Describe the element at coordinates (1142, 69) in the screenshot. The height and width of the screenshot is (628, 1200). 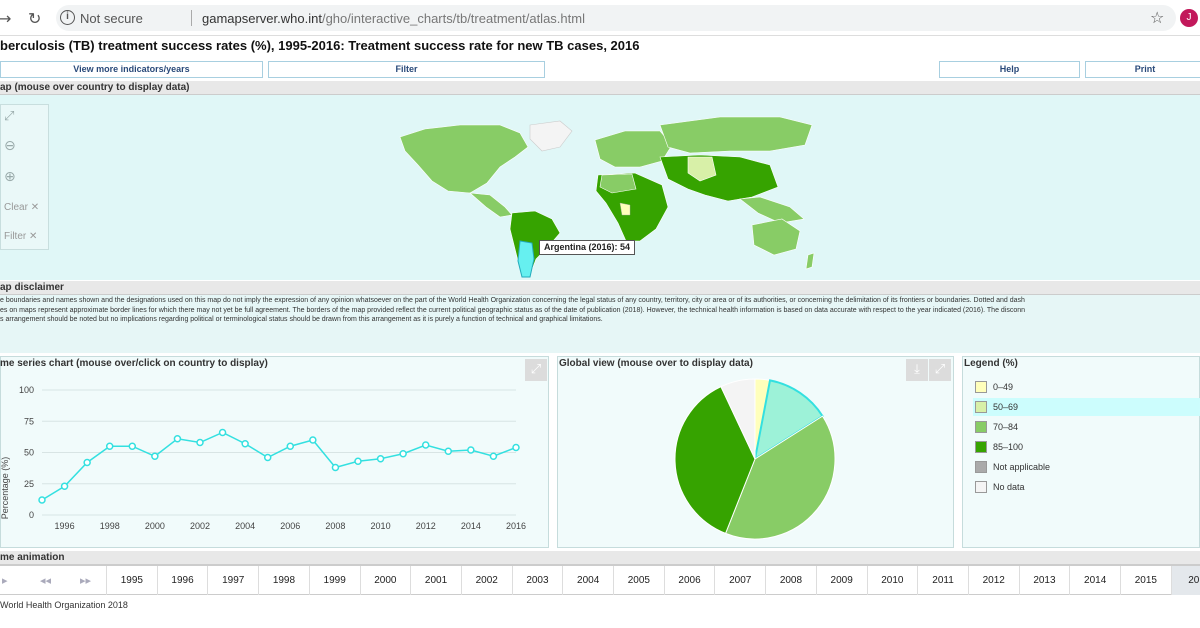
I see `print-button: Print` at that location.